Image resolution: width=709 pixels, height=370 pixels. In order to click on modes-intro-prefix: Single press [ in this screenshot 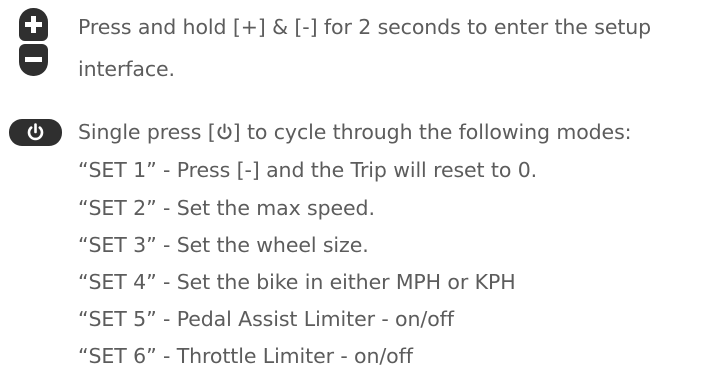, I will do `click(147, 132)`.